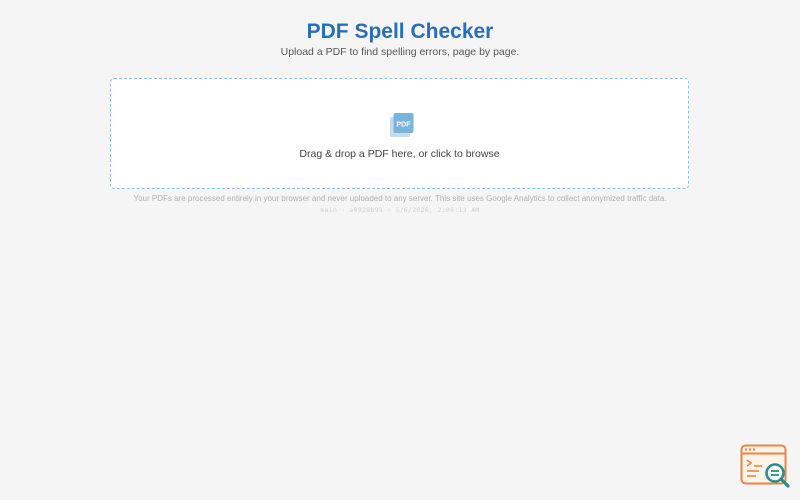 The image size is (800, 500). I want to click on build-branch: main, so click(329, 210).